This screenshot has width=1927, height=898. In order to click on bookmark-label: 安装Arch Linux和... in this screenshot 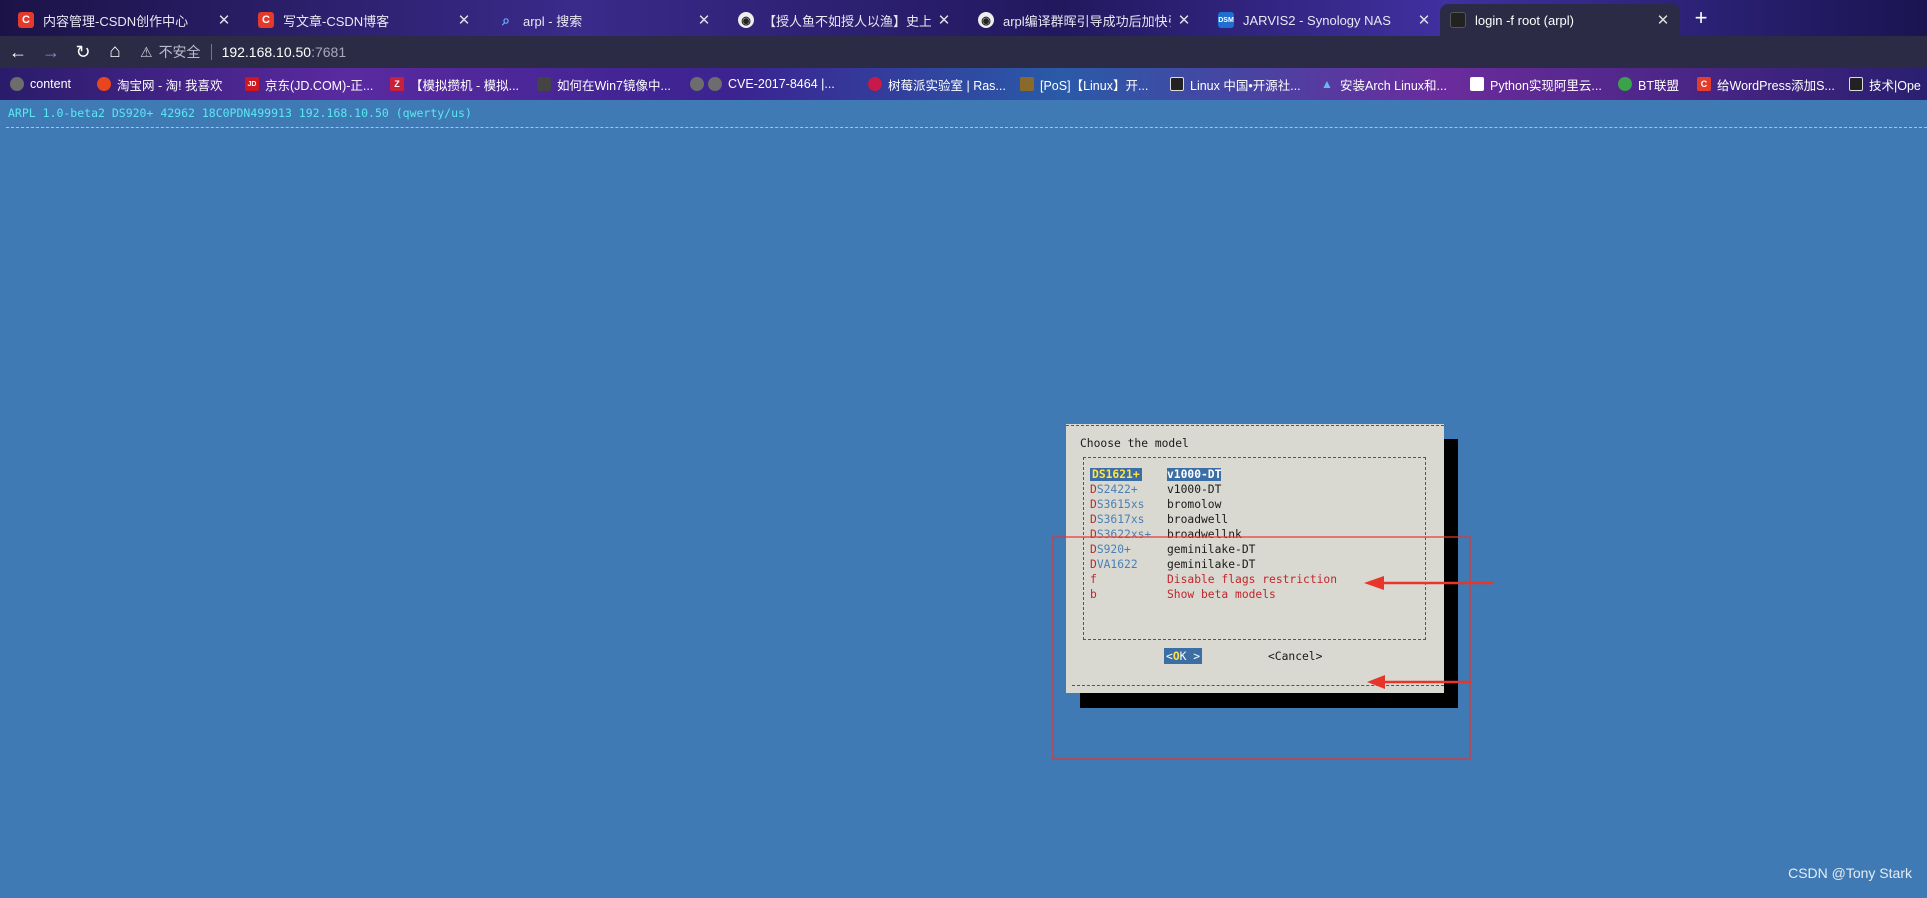, I will do `click(1393, 85)`.